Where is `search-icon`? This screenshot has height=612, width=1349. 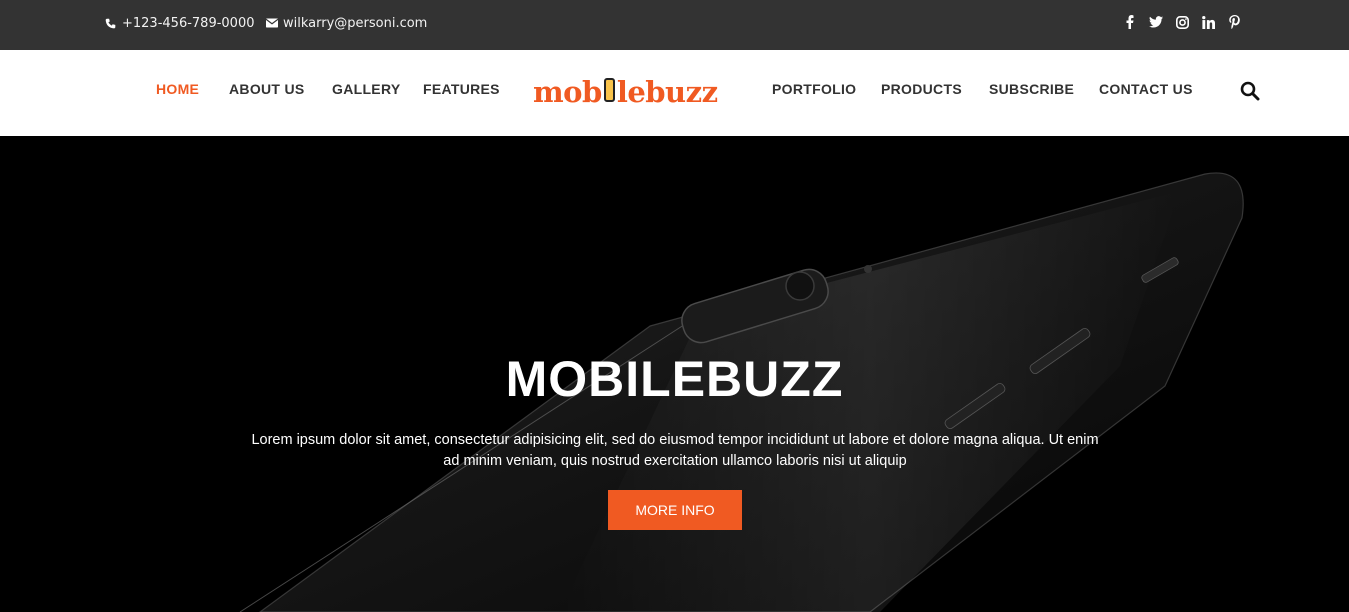 search-icon is located at coordinates (1251, 92).